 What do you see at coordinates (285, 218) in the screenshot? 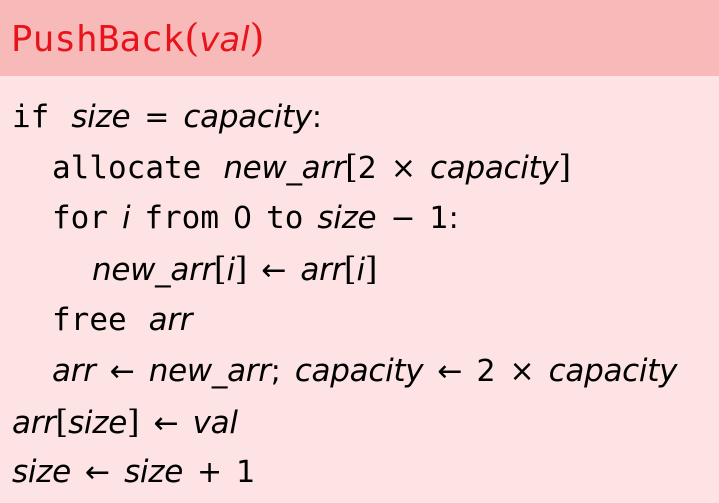
I see `keyword-to: to` at bounding box center [285, 218].